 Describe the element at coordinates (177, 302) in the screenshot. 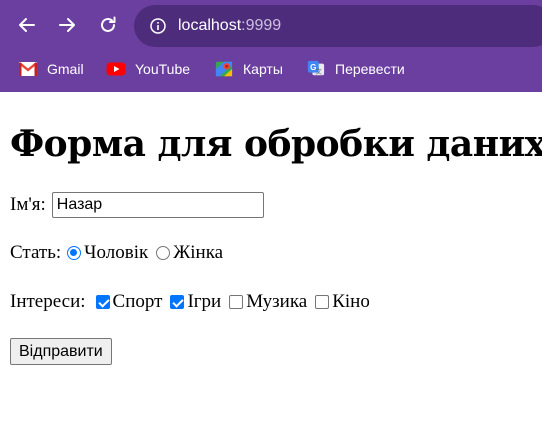

I see `games-checkbox` at that location.